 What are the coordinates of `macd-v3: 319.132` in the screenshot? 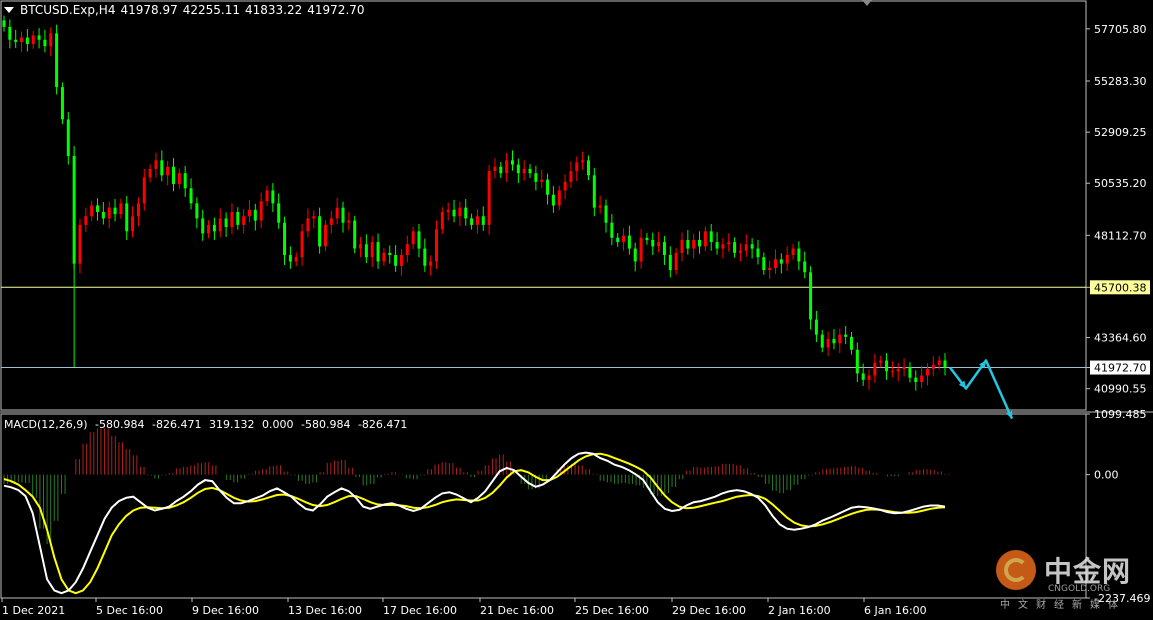 It's located at (231, 424).